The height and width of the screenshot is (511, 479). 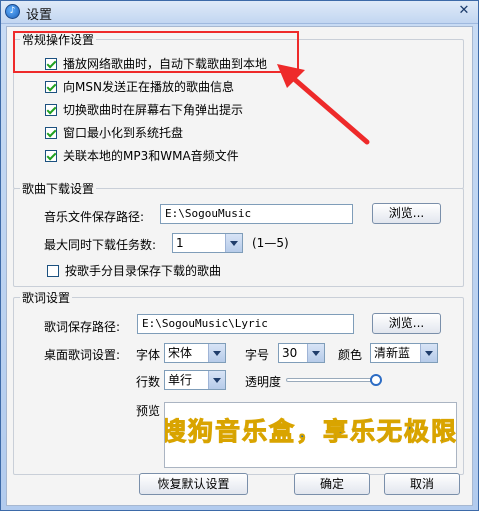 I want to click on music-path-label: 音乐文件保存路径:, so click(x=94, y=217).